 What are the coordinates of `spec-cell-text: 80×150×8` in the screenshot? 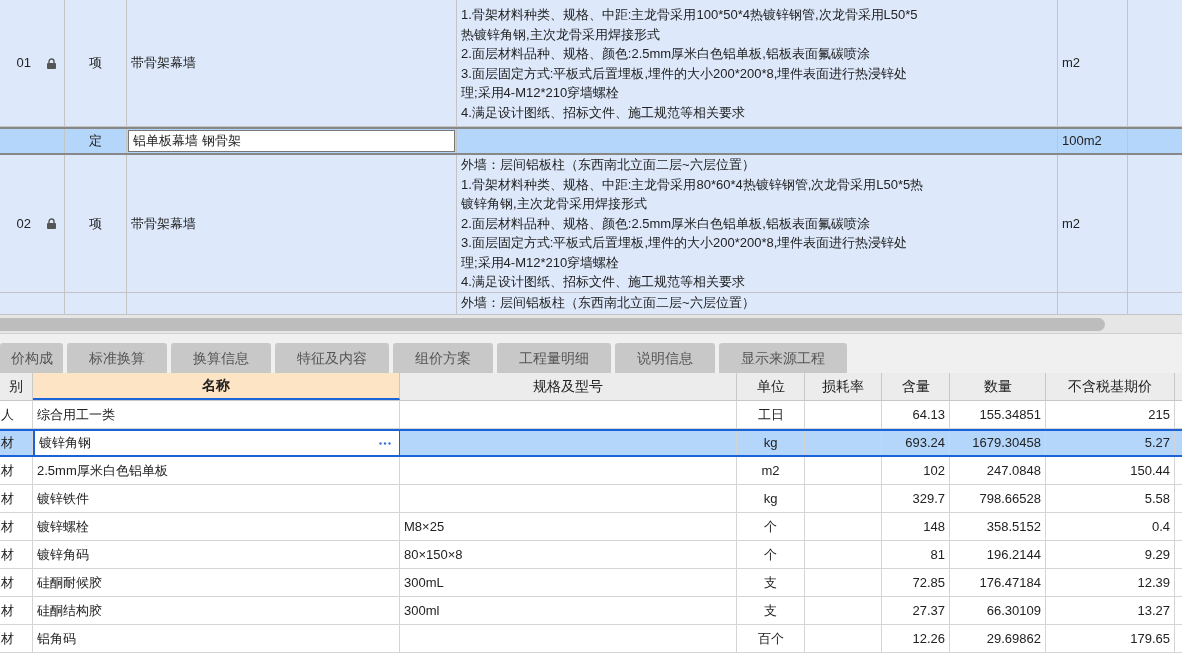 It's located at (433, 554).